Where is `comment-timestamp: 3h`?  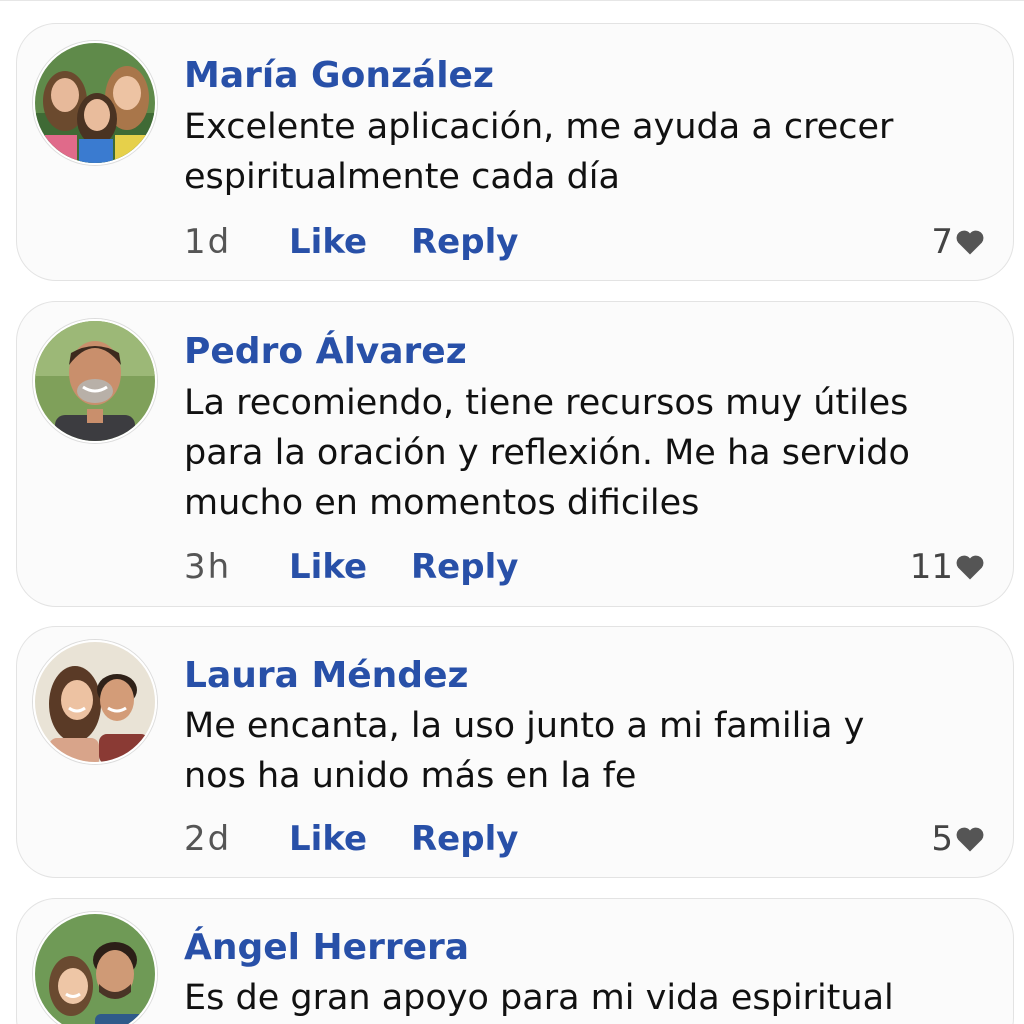 comment-timestamp: 3h is located at coordinates (208, 567).